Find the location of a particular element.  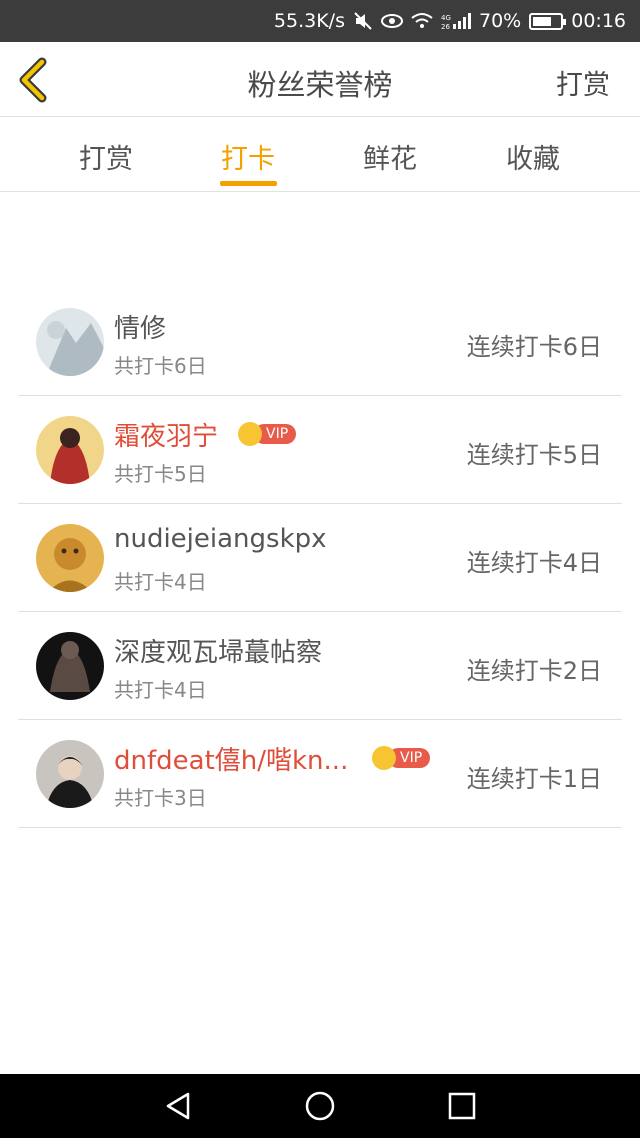

battery-icon is located at coordinates (548, 21).